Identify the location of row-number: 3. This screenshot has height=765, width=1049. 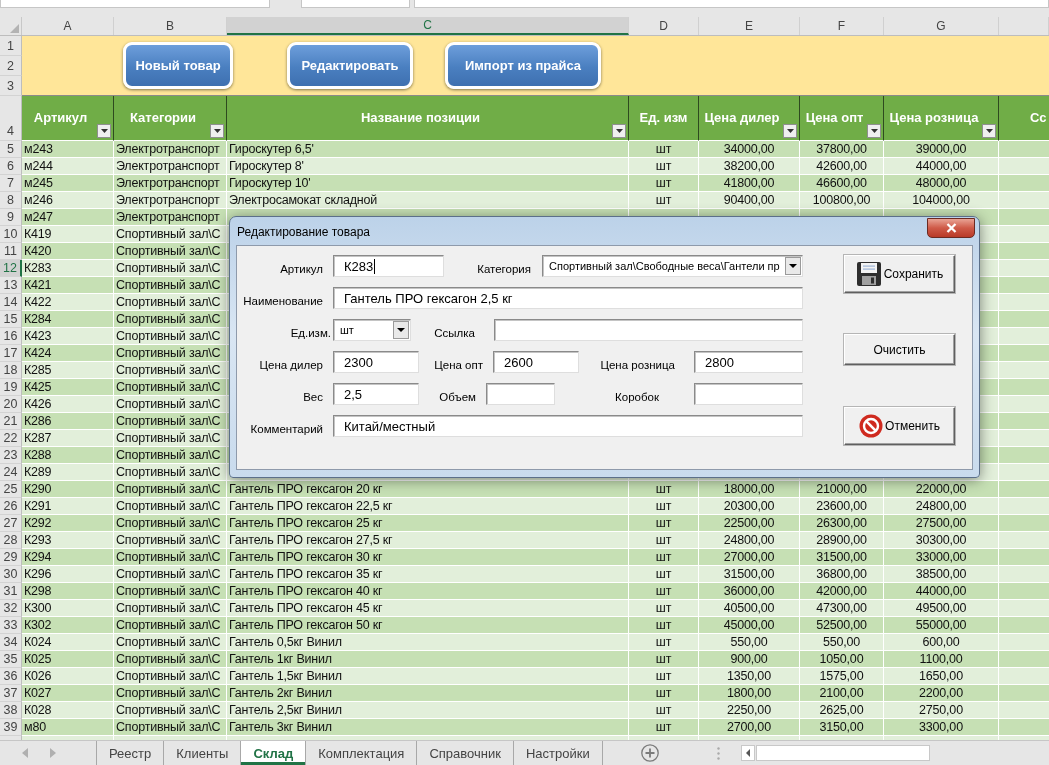
(11, 86).